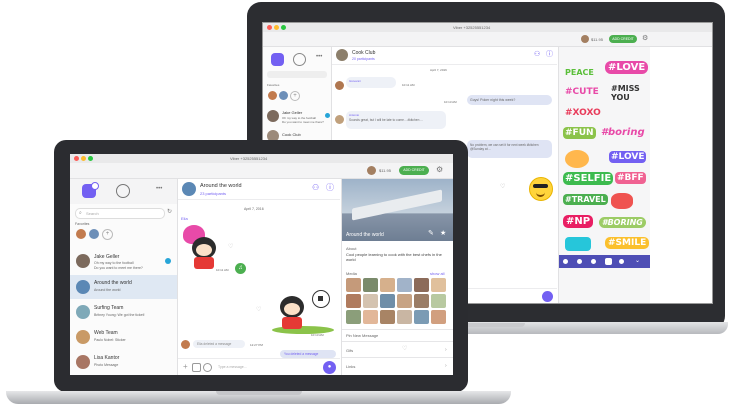  I want to click on show-all-link: show all, so click(437, 273).